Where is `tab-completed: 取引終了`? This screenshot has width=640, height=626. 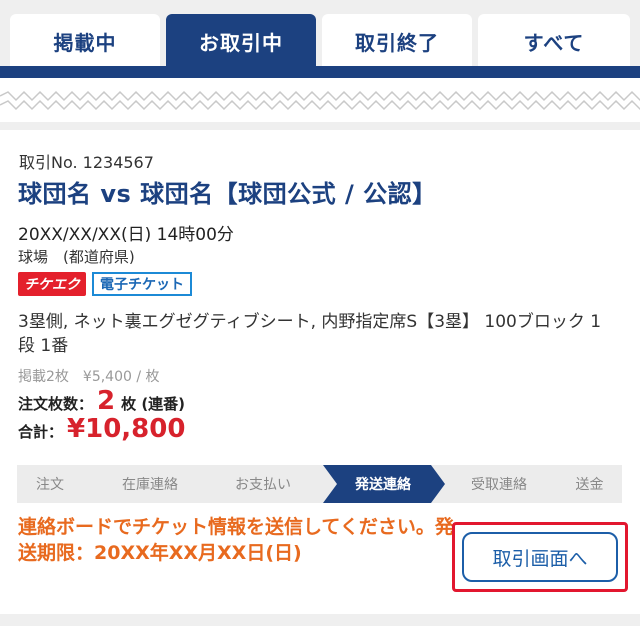
tab-completed: 取引終了 is located at coordinates (397, 41).